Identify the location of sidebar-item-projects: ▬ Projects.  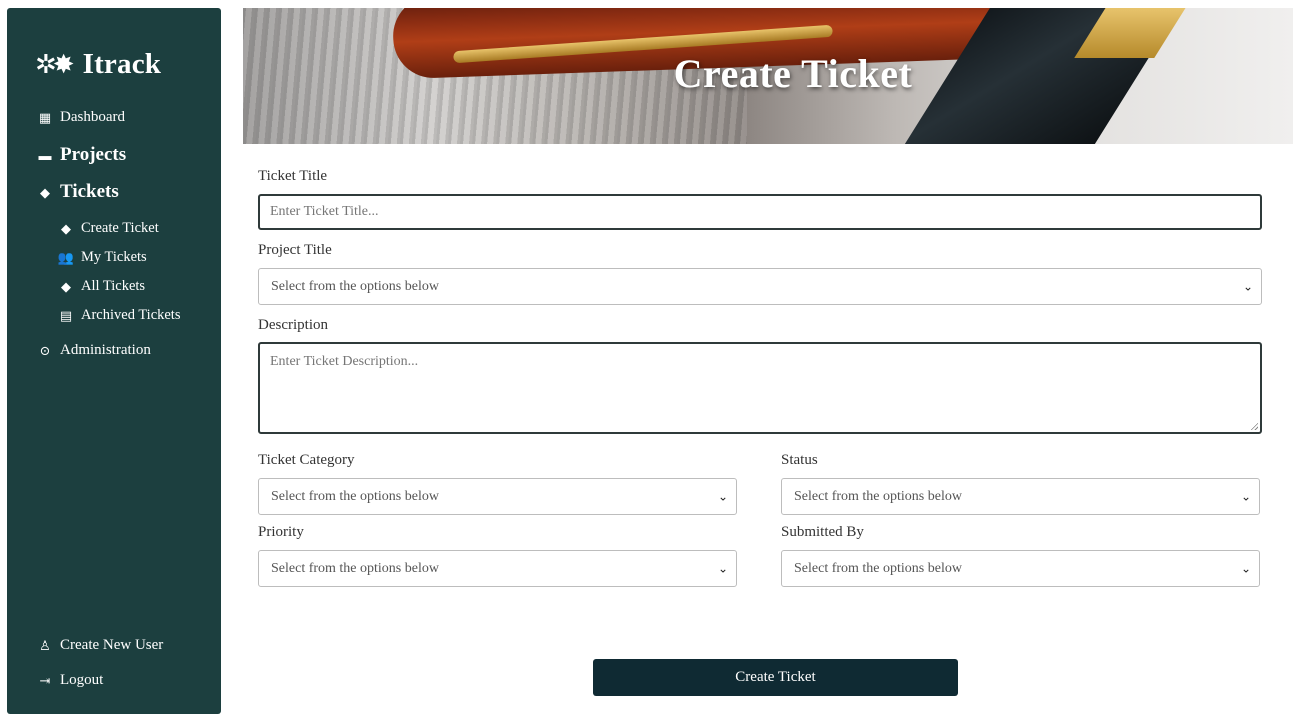
(81, 155).